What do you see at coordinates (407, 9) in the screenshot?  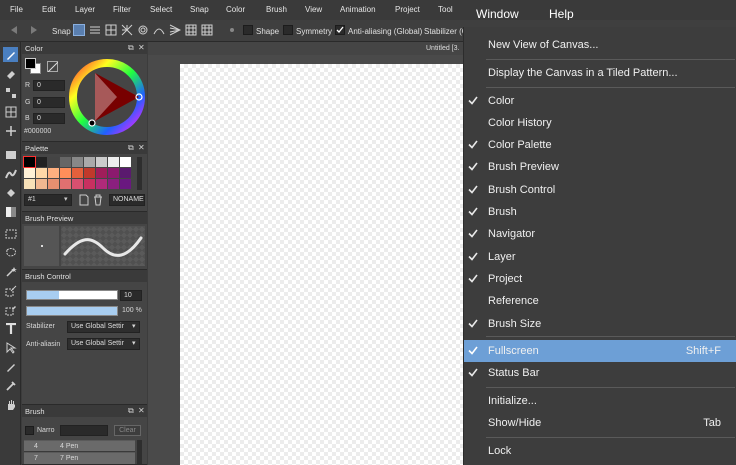 I see `menu-project: Project` at bounding box center [407, 9].